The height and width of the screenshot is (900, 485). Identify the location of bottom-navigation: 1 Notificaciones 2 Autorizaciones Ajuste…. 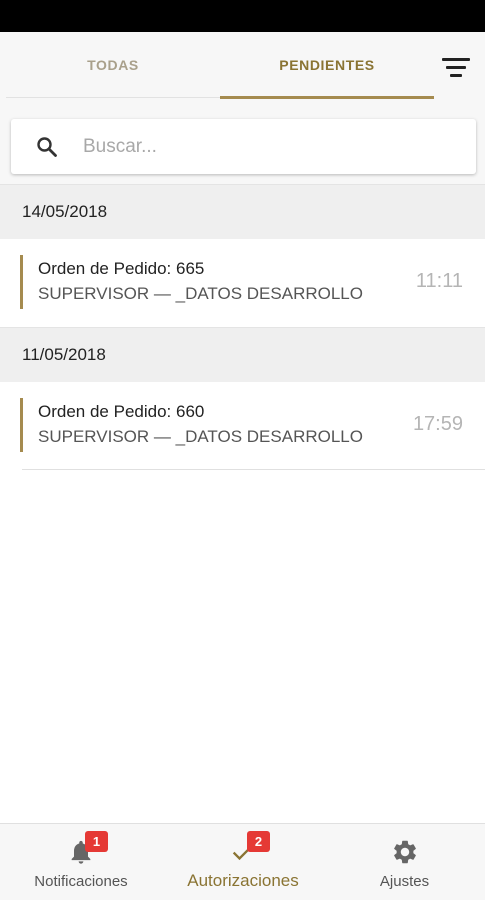
(242, 861).